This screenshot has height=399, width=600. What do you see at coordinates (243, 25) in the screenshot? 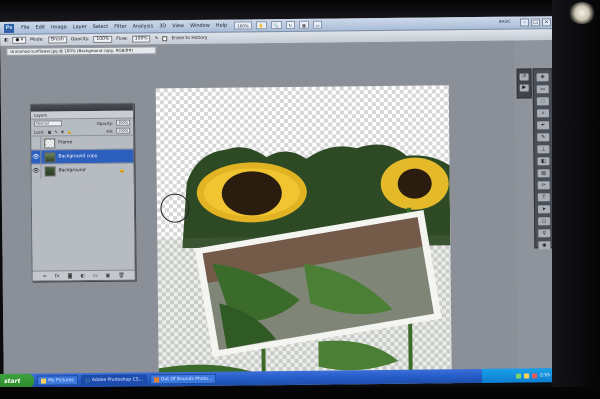
I see `zoom-level-select: 100%` at bounding box center [243, 25].